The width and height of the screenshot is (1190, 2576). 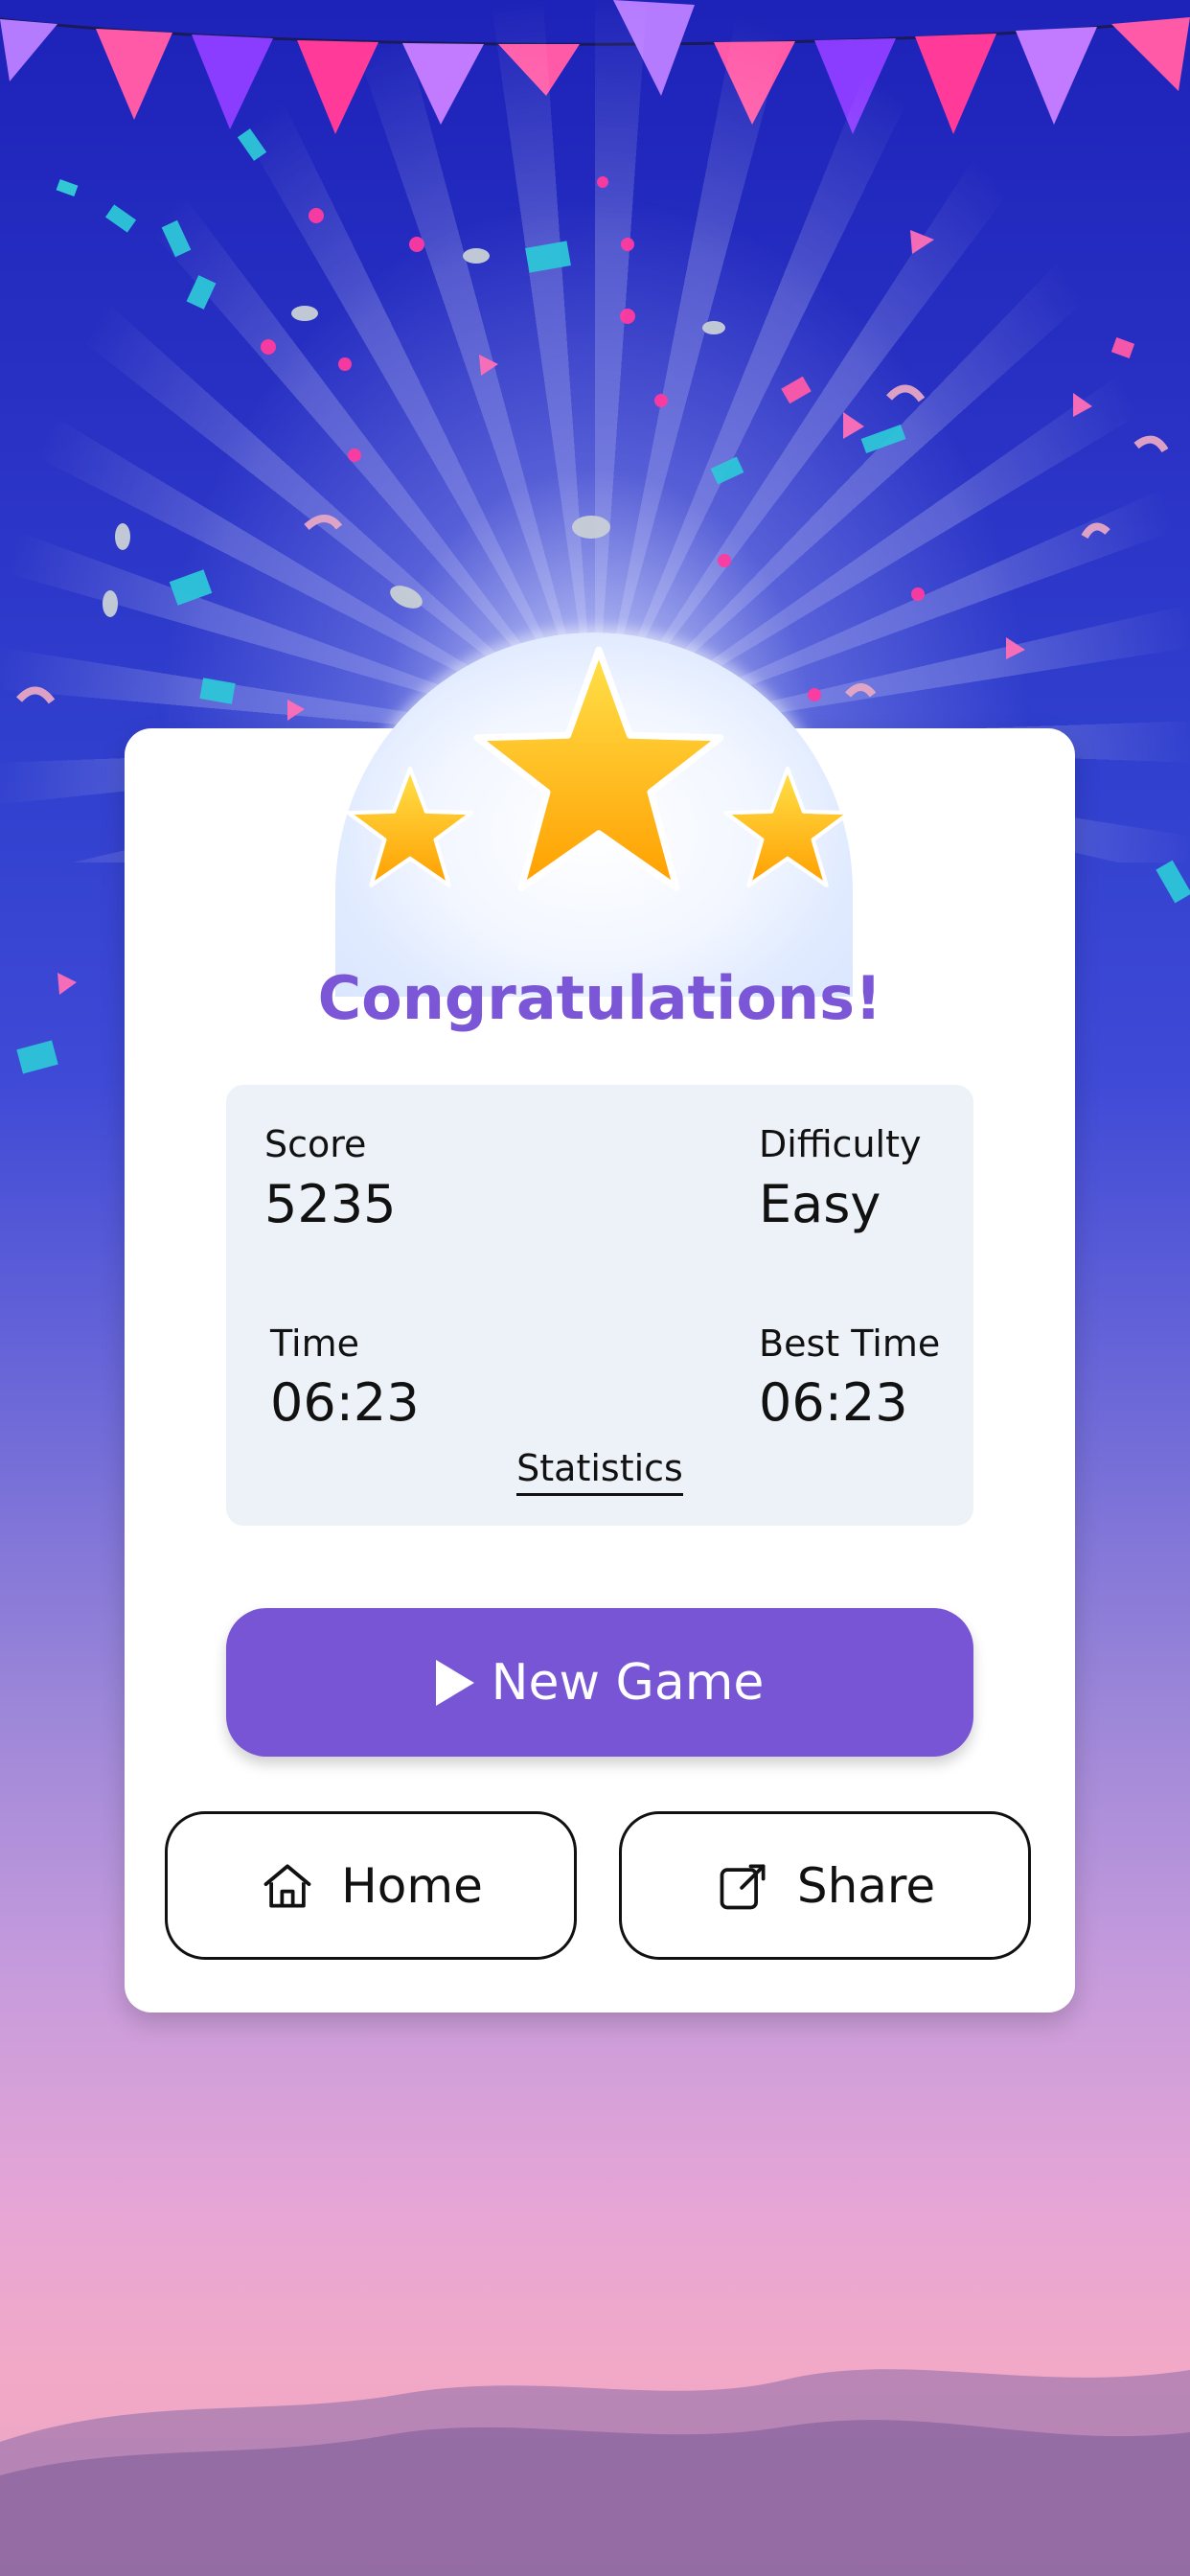 I want to click on mountains-decoration, so click(x=595, y=2472).